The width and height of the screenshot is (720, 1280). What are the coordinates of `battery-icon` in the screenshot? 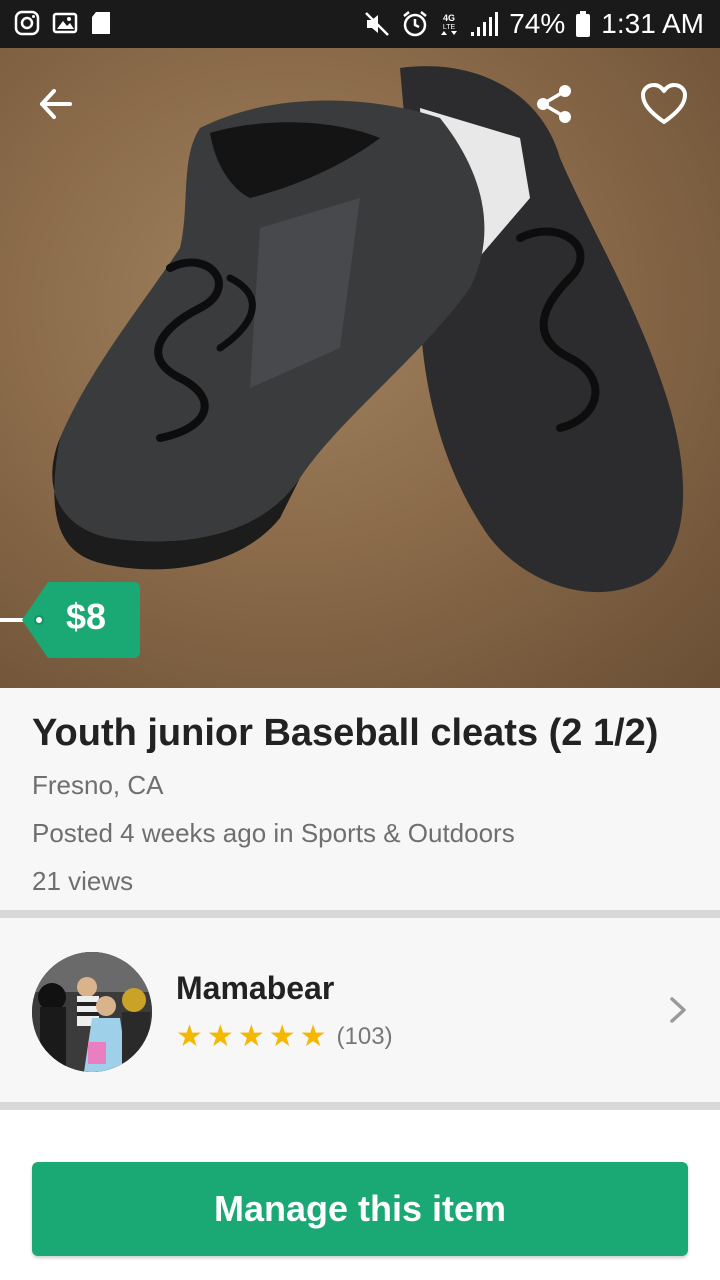 It's located at (583, 24).